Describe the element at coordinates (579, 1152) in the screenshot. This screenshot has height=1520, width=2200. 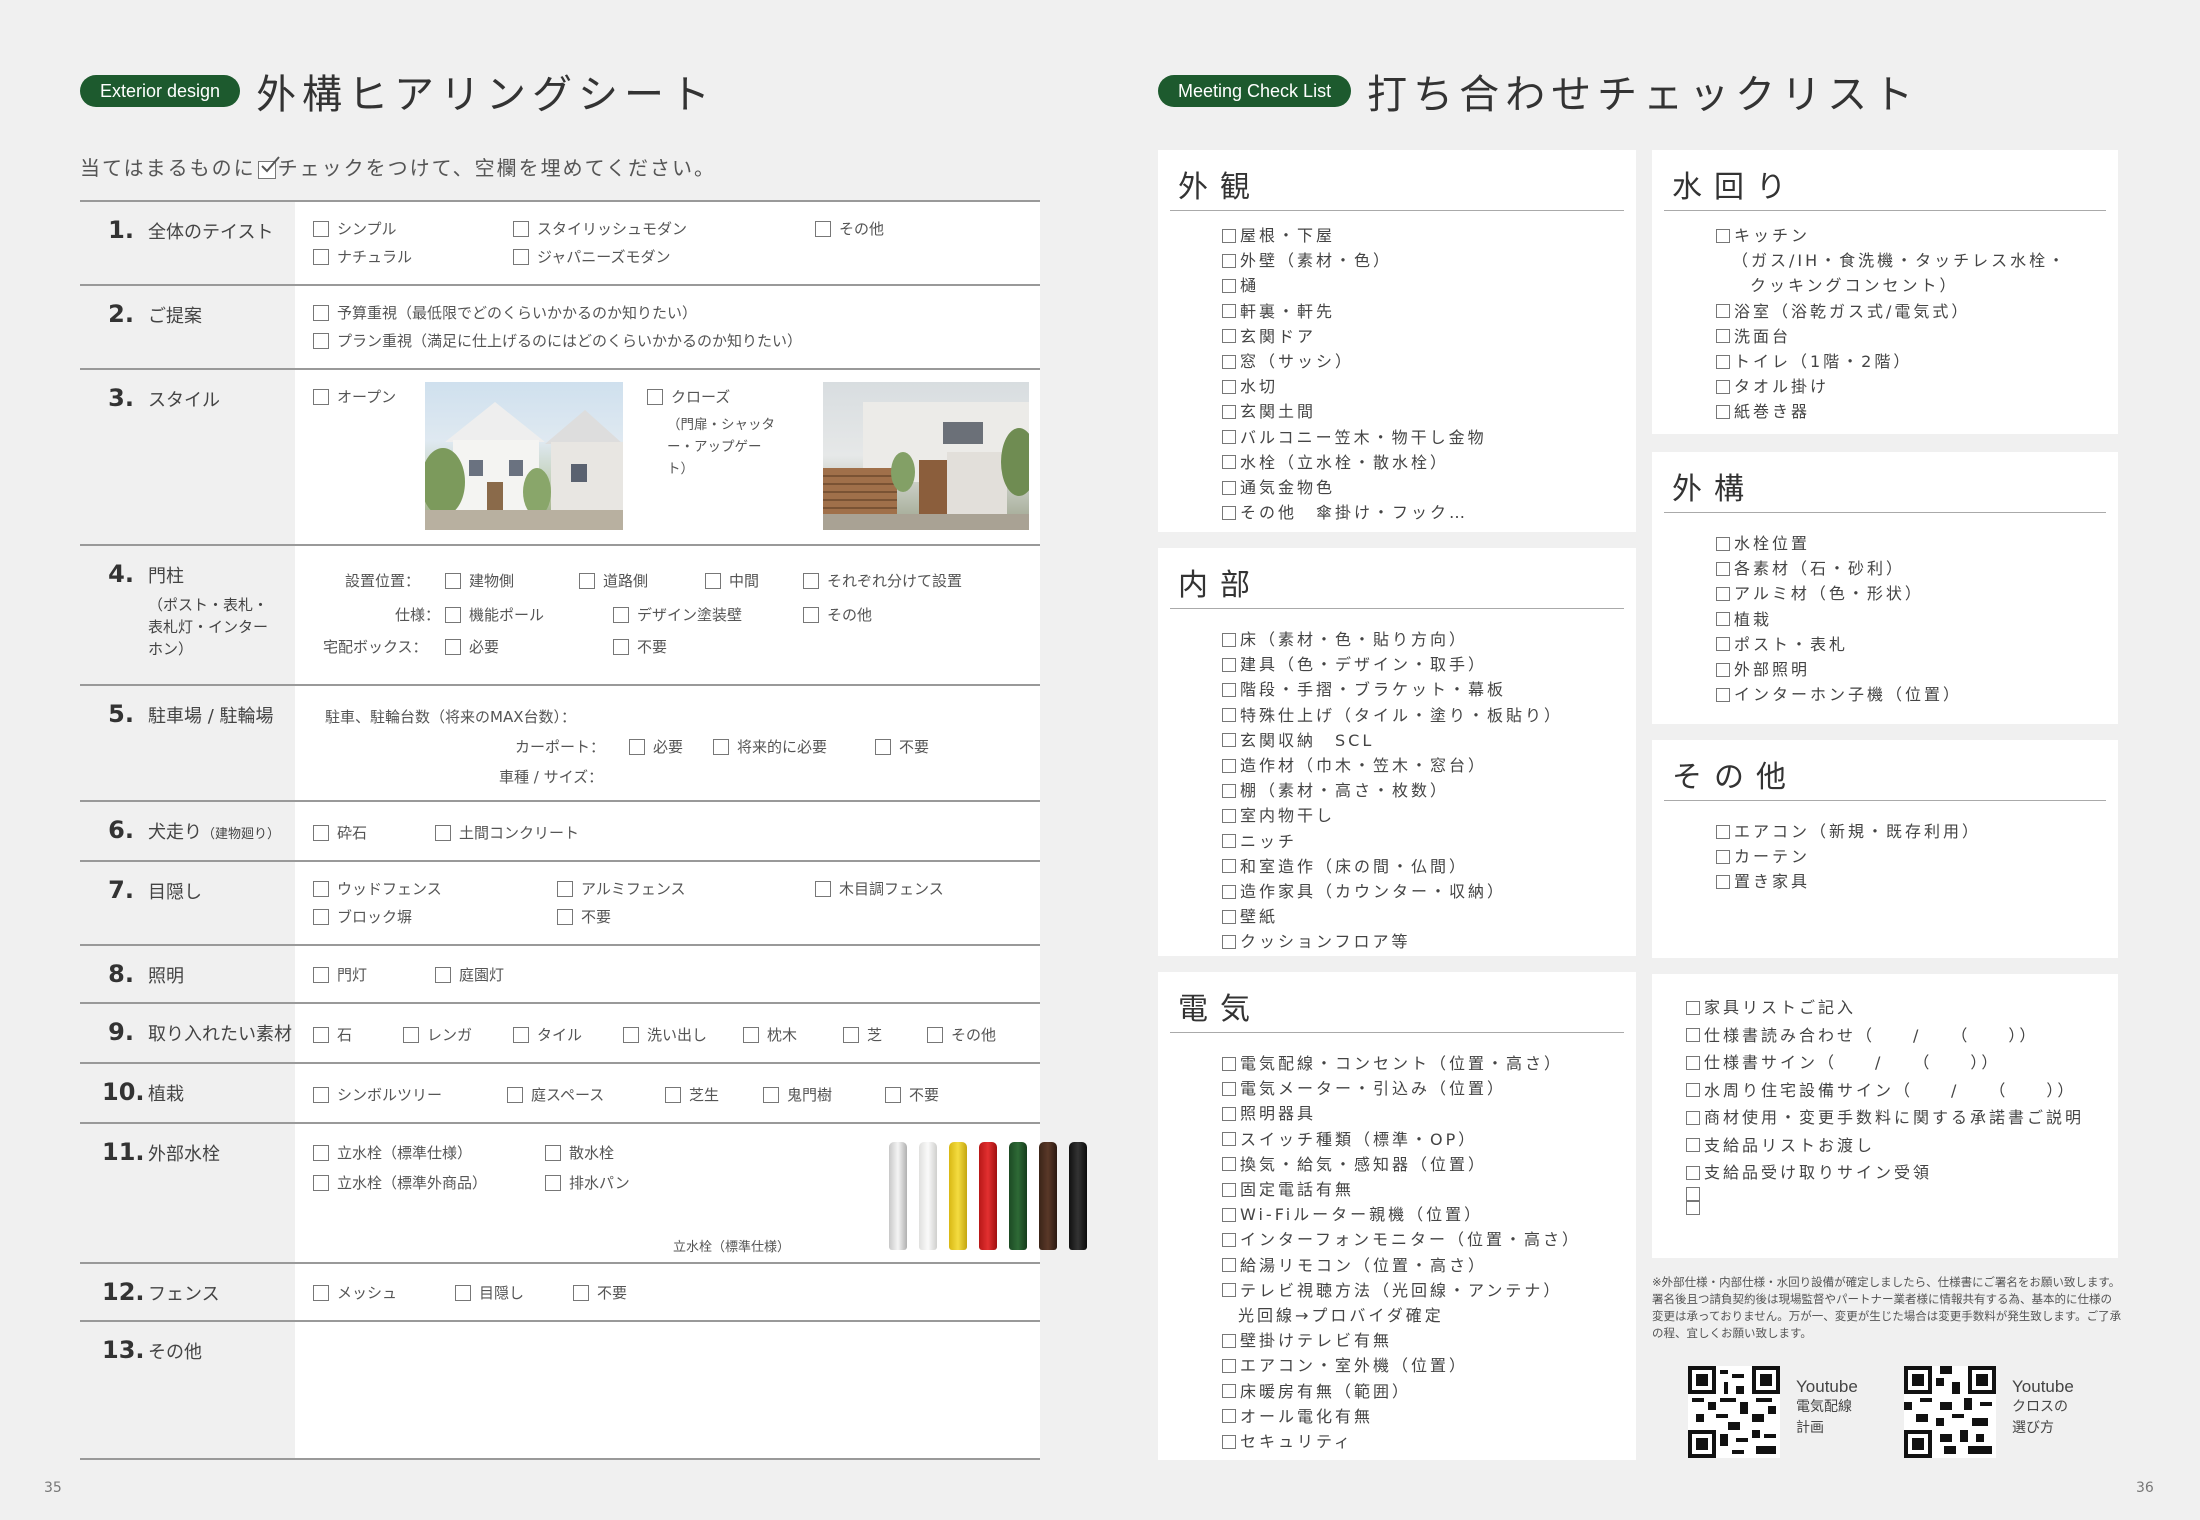
I see `option-sprinkler-faucet: 散水栓` at that location.